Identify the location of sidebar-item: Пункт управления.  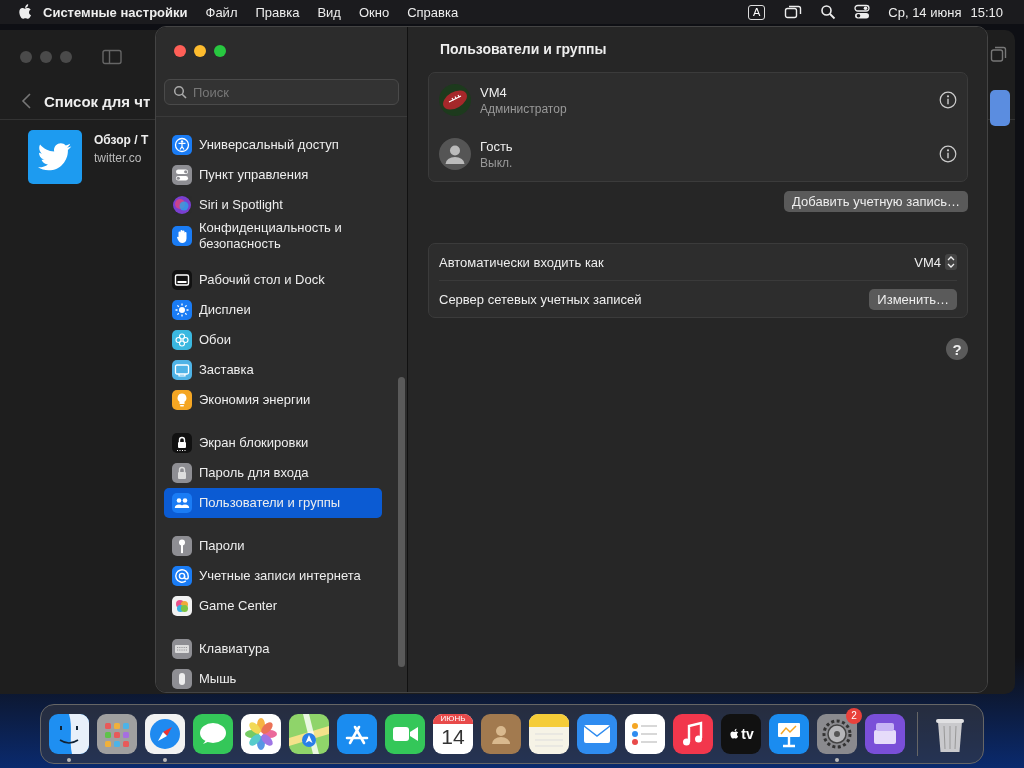
(273, 175).